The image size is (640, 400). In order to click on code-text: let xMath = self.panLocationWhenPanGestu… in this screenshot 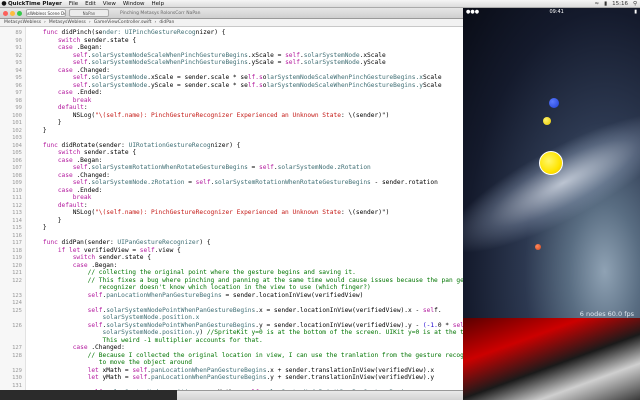, I will do `click(261, 370)`.